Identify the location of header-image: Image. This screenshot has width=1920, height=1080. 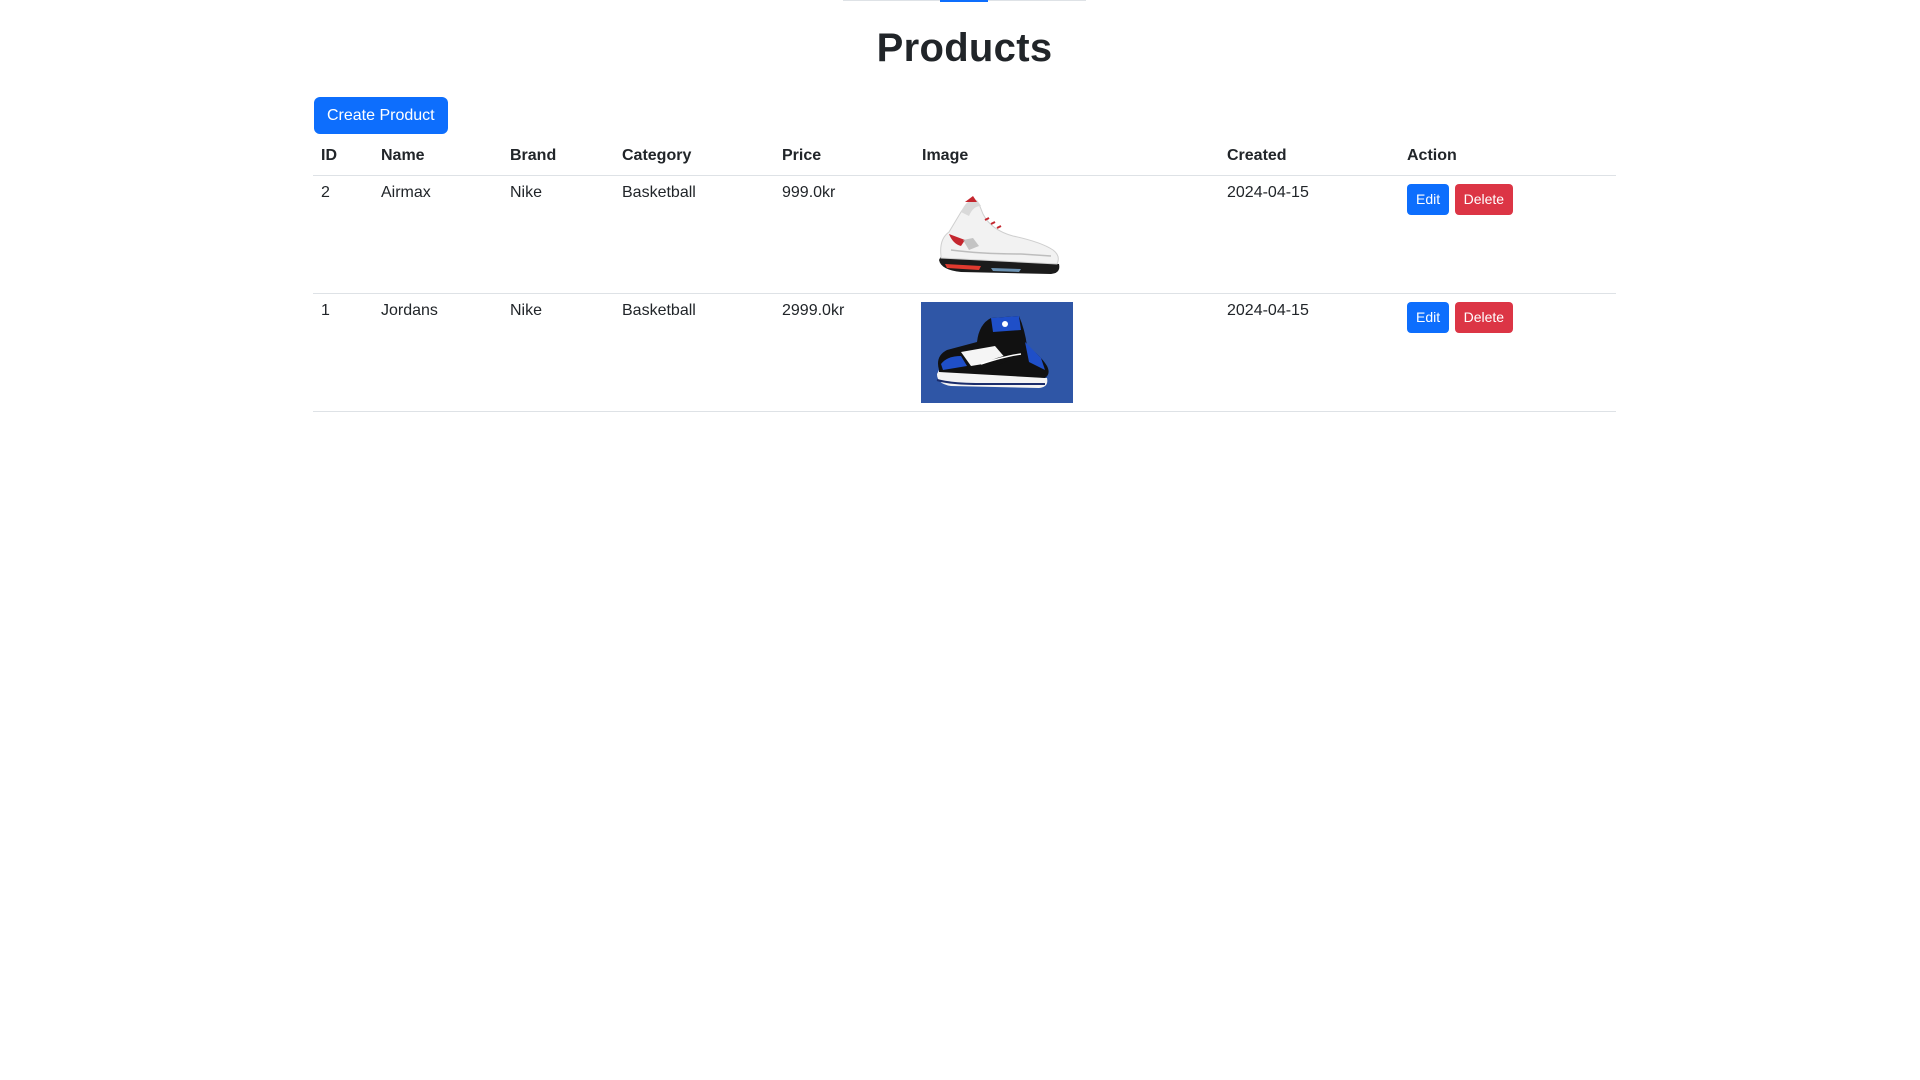
(1066, 158).